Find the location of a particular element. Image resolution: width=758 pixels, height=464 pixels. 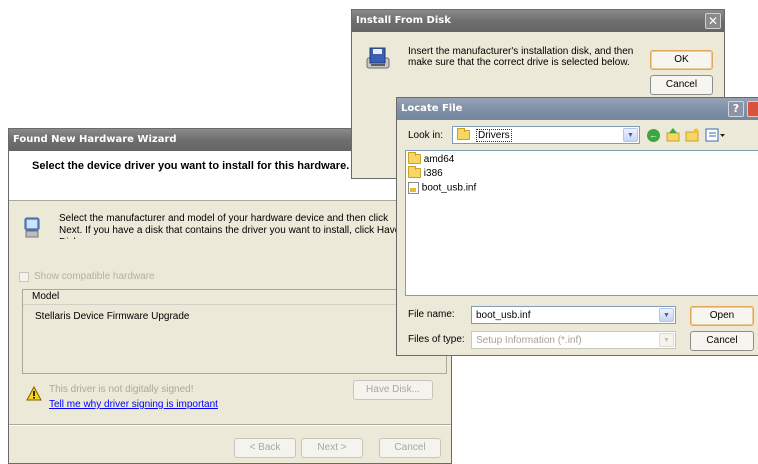

wizard-footer-divider is located at coordinates (230, 425).